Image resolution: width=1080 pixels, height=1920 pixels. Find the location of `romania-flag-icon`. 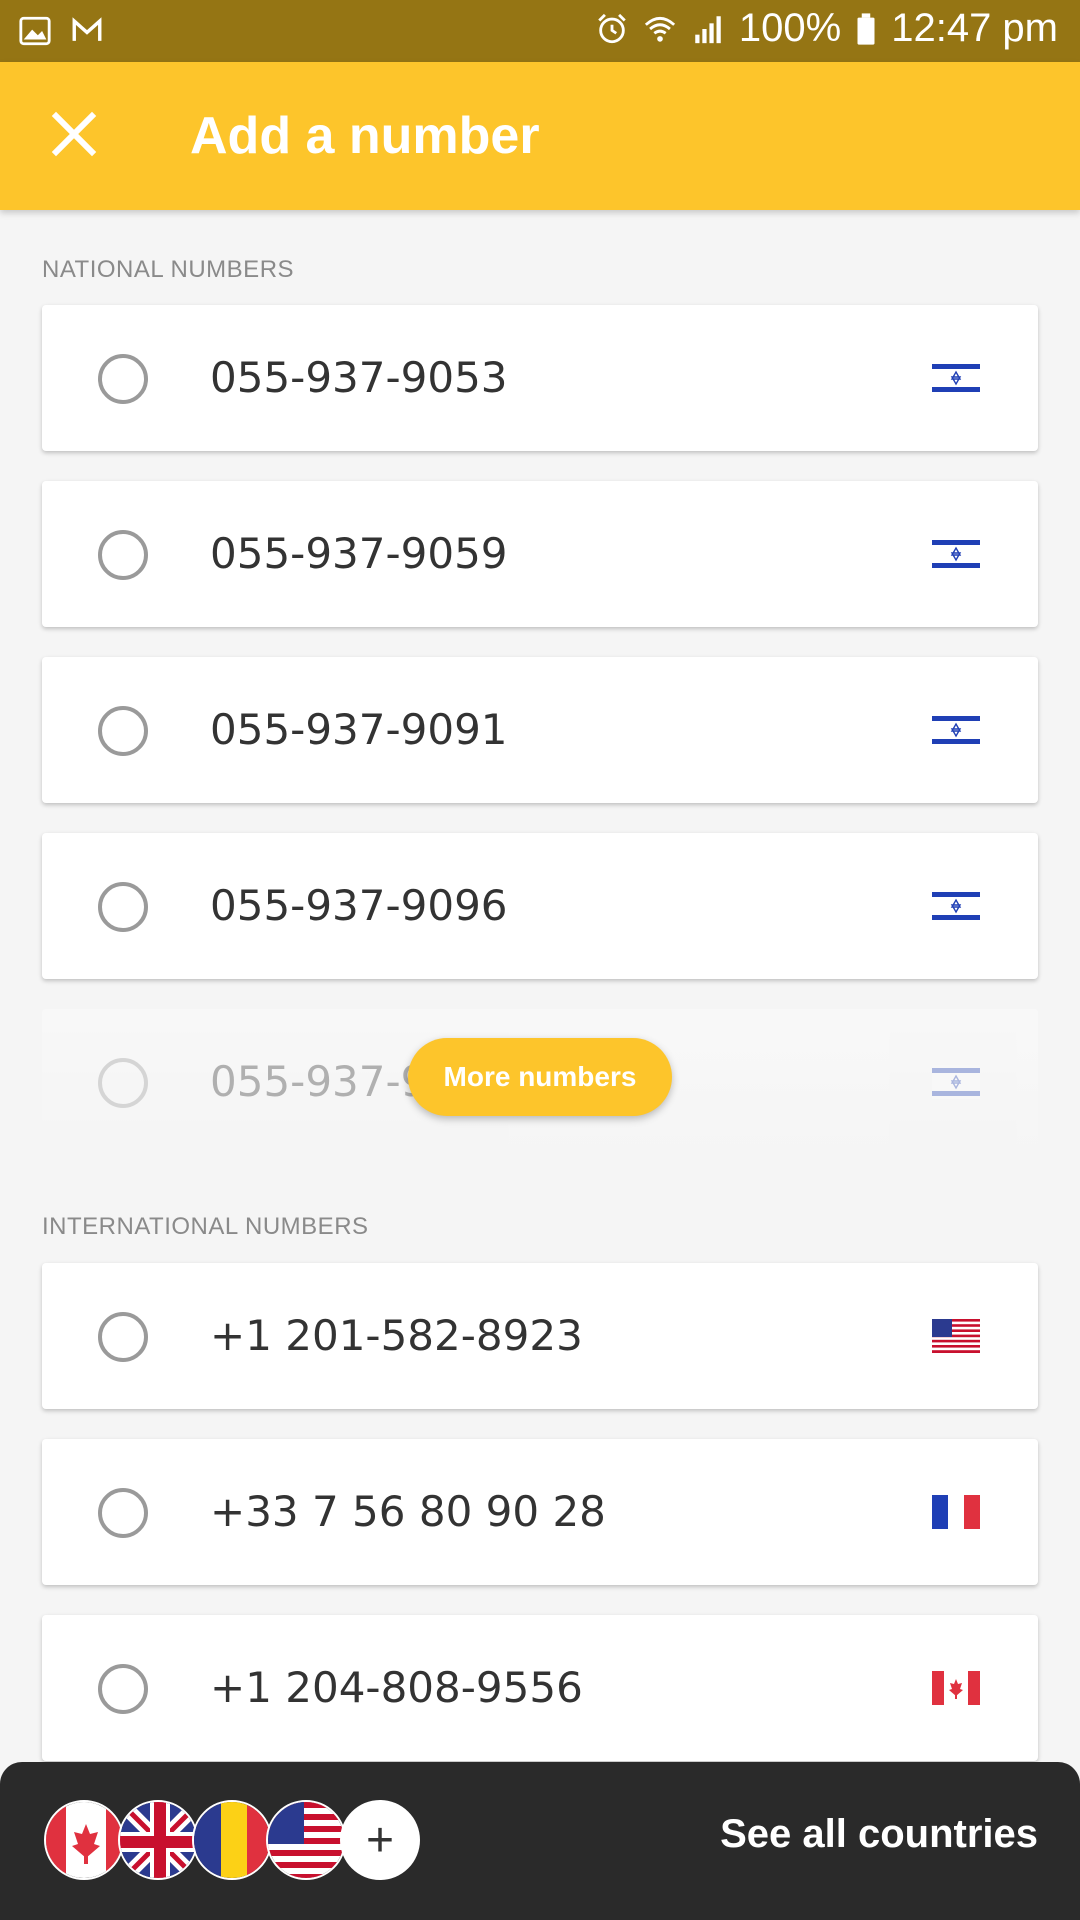

romania-flag-icon is located at coordinates (232, 1840).